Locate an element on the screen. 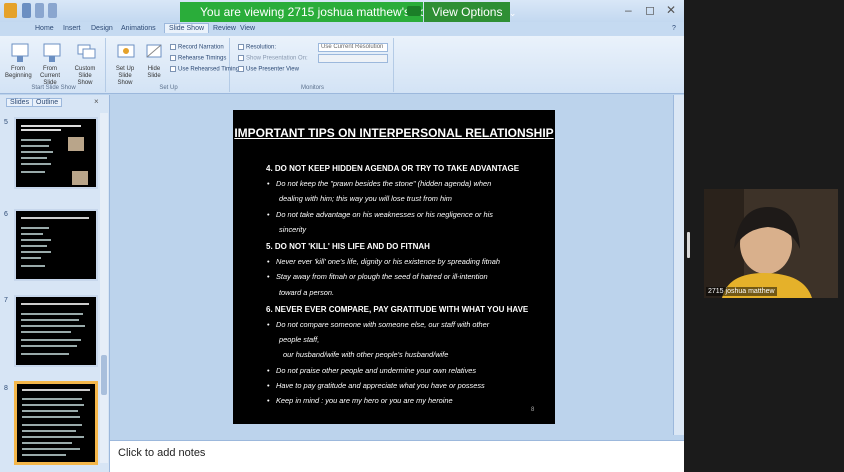  participant-avatar is located at coordinates (771, 243).